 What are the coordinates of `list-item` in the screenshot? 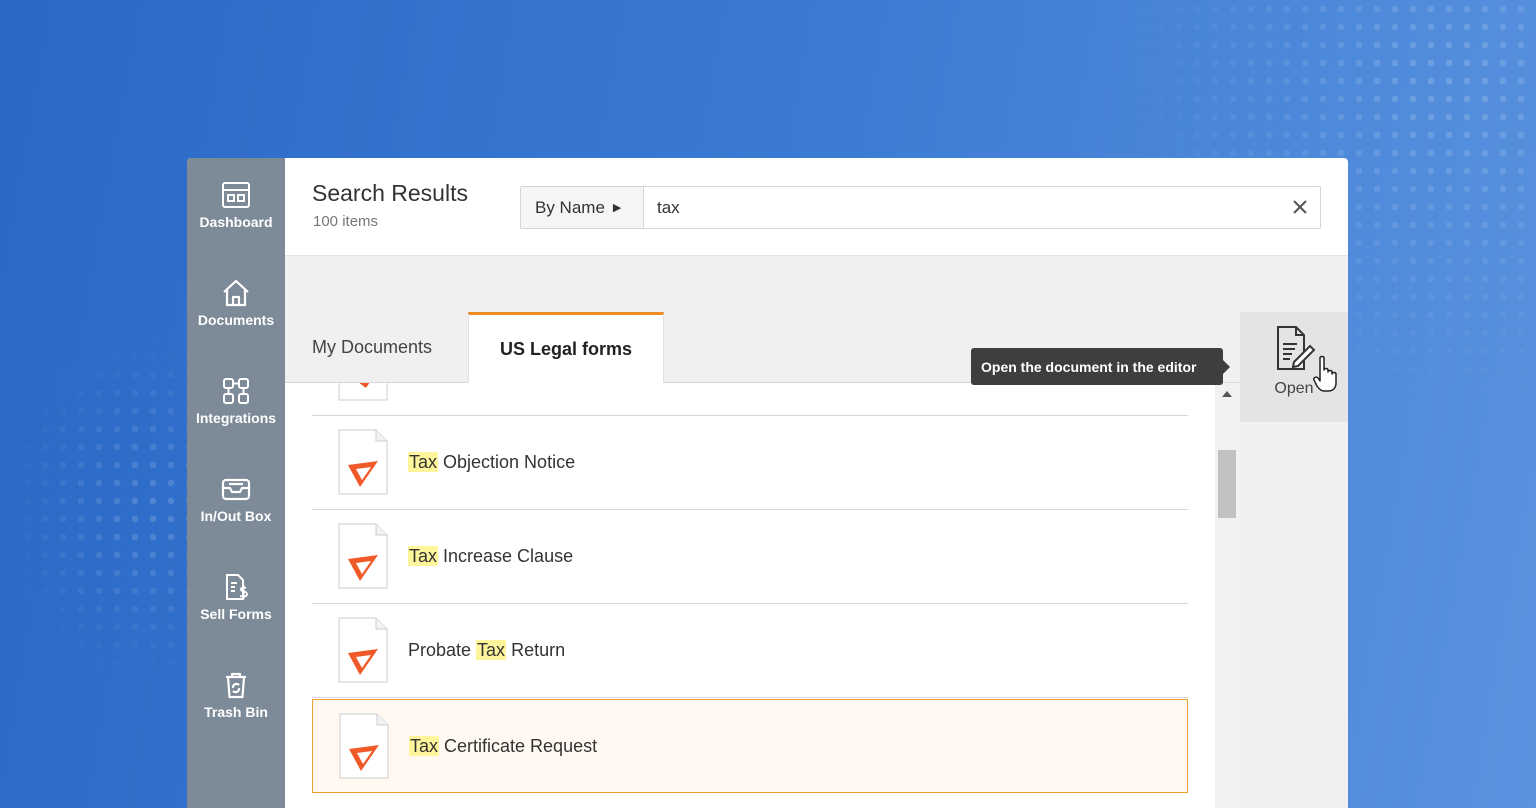 It's located at (750, 399).